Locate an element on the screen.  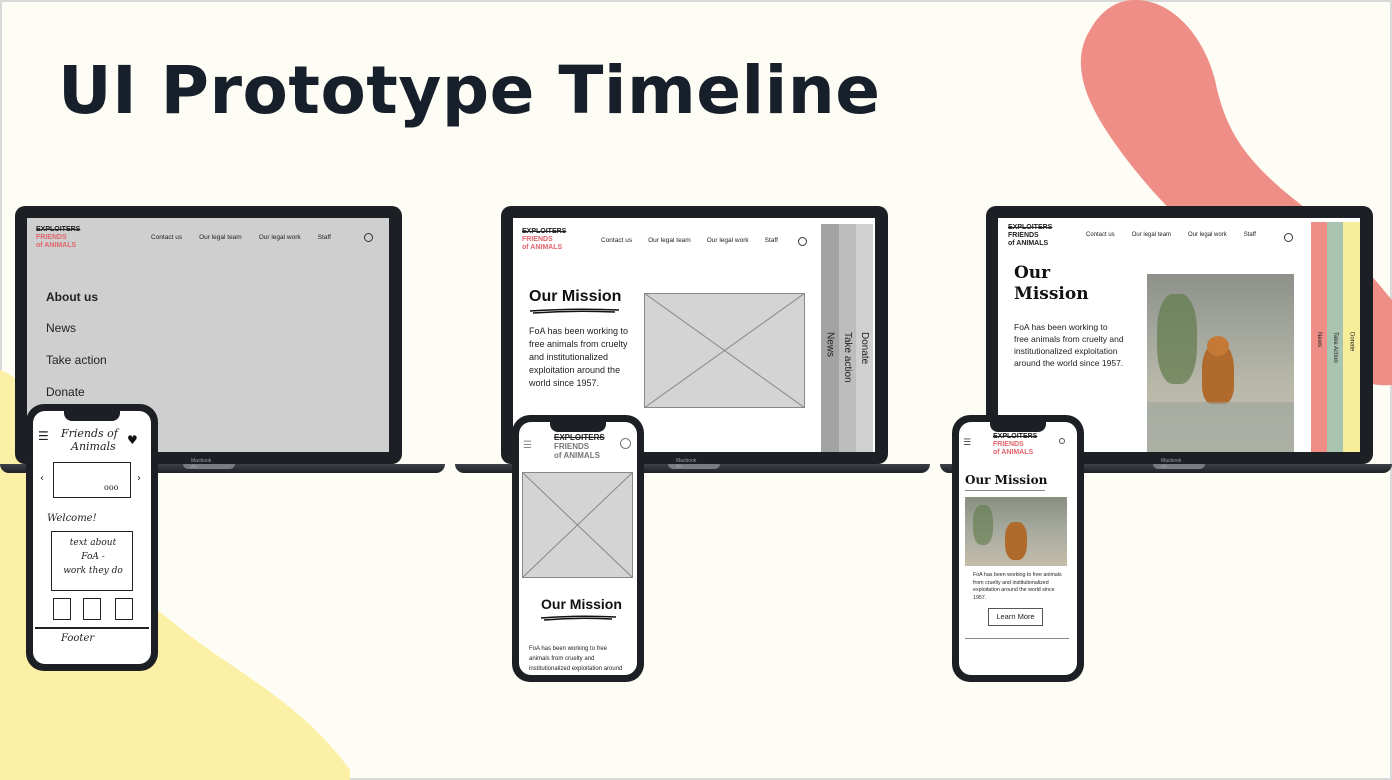
menu-take-action: Take action is located at coordinates (76, 360).